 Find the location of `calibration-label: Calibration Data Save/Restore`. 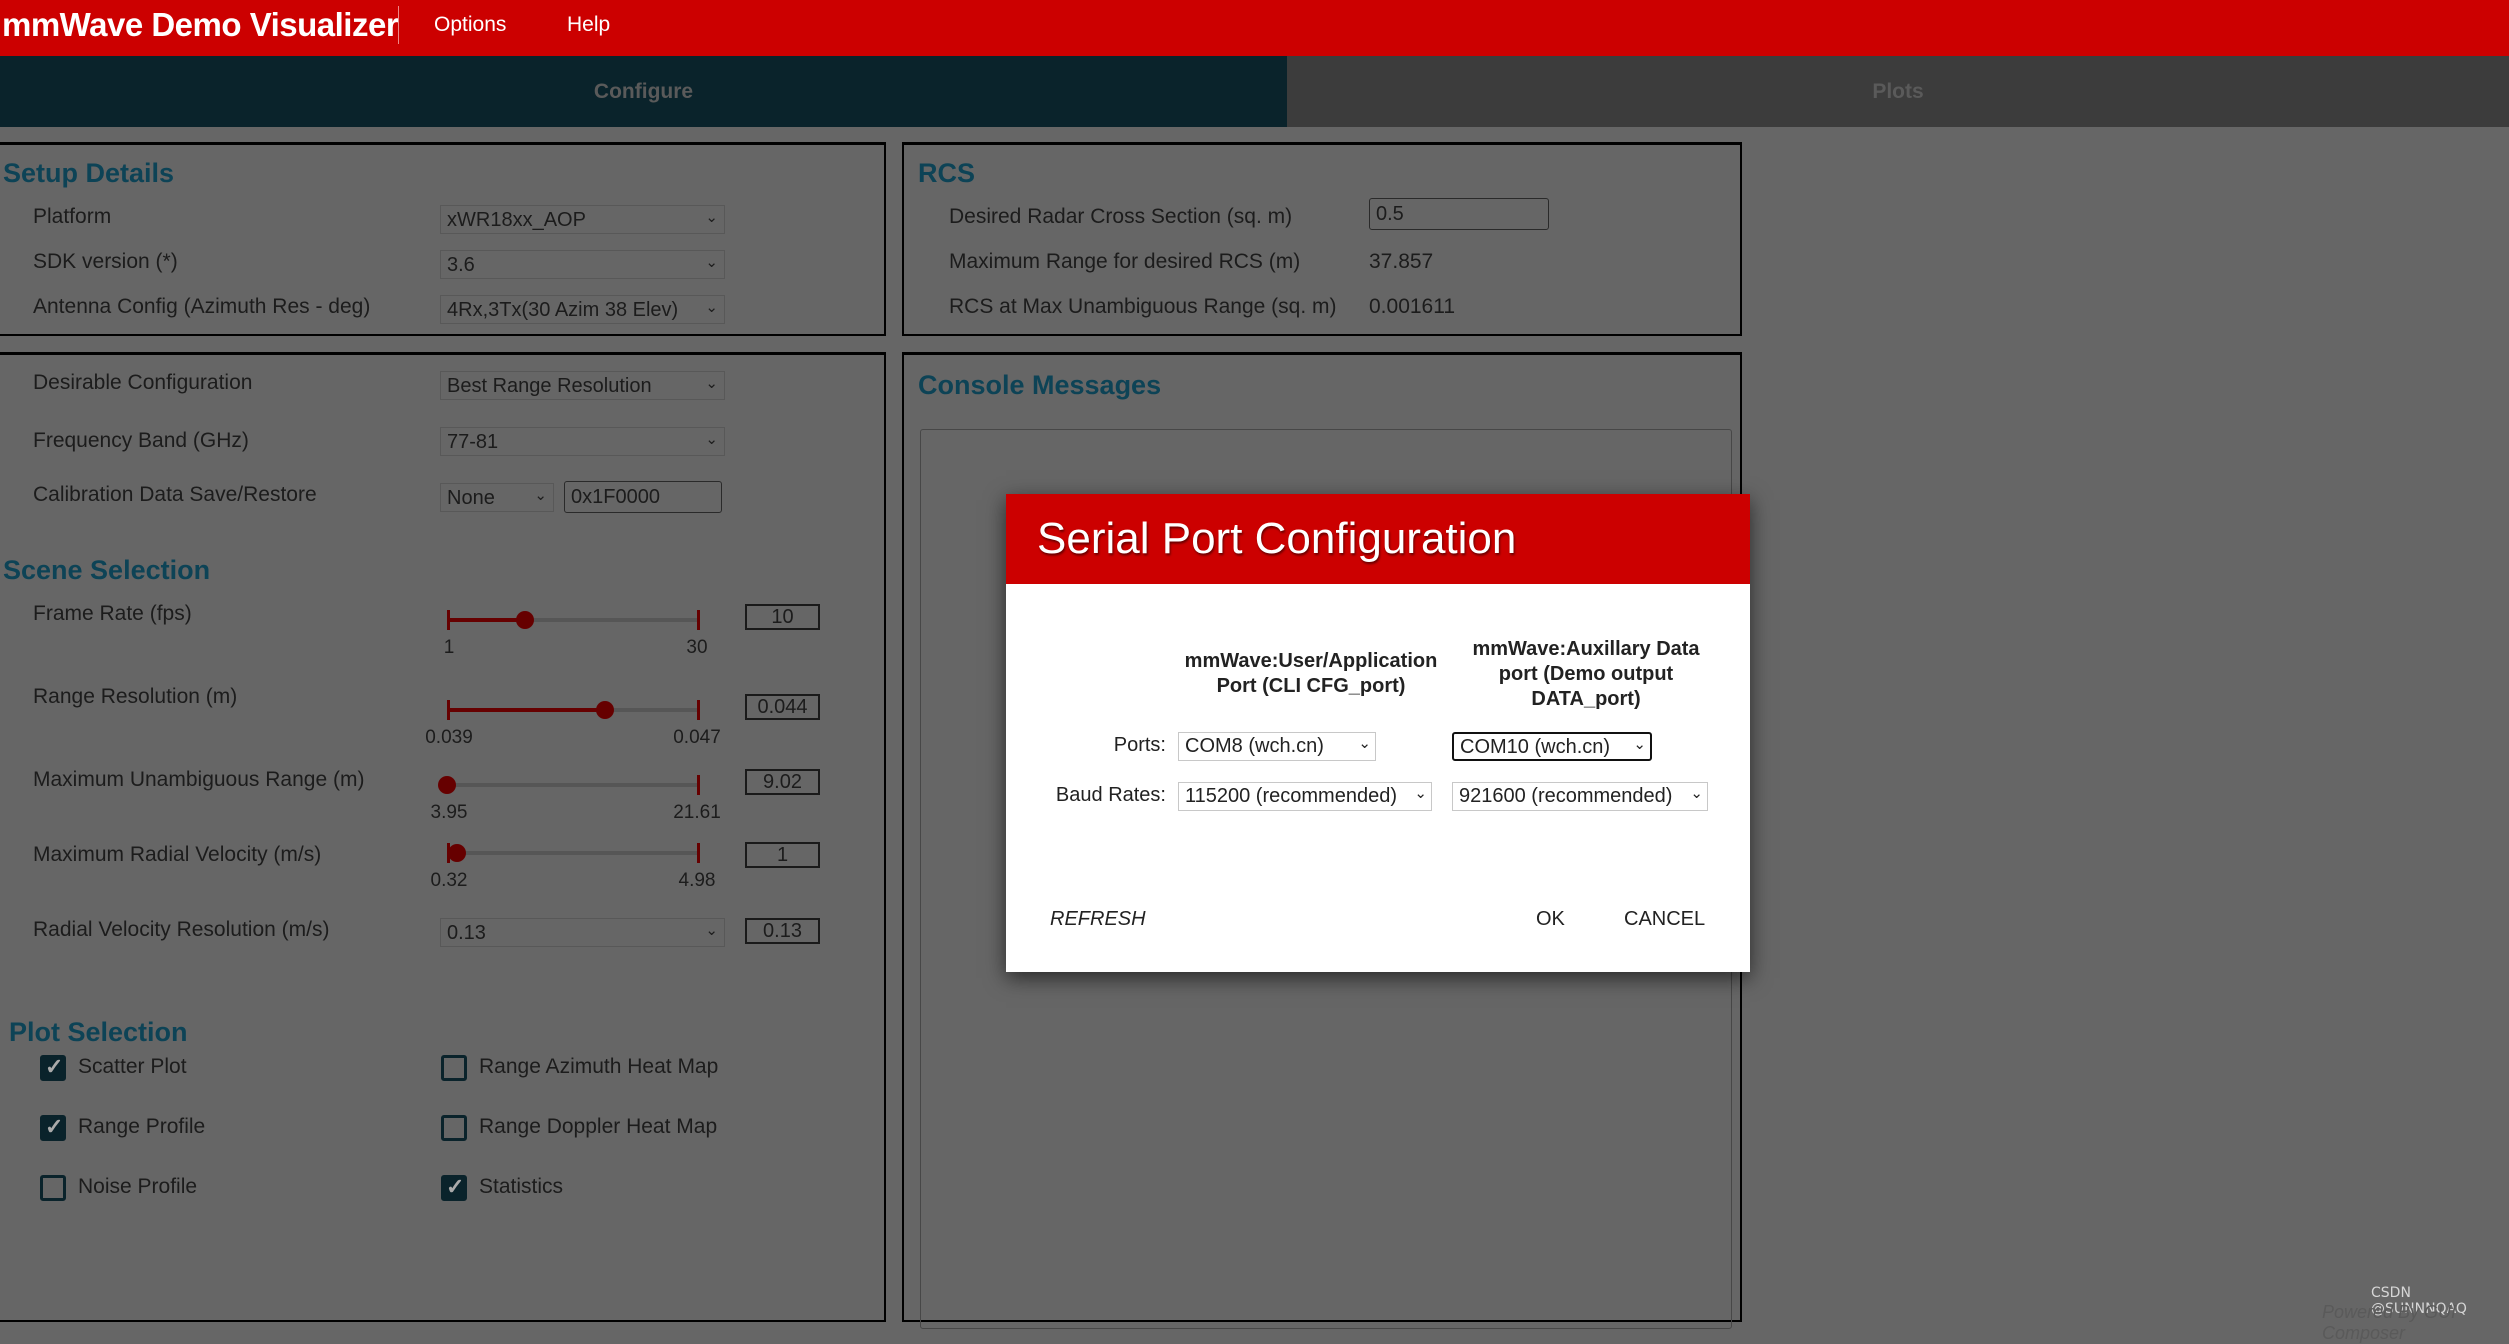

calibration-label: Calibration Data Save/Restore is located at coordinates (175, 494).